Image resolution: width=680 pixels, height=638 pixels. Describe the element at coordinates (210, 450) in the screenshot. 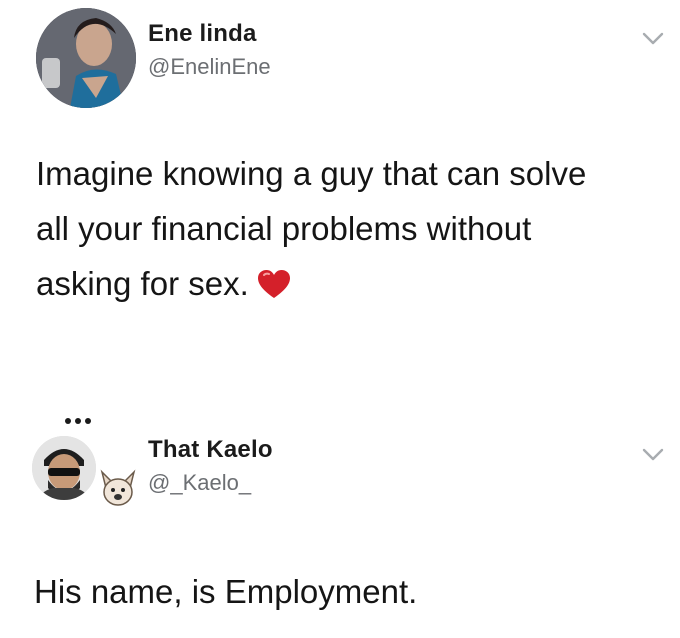

I see `author-name: That Kaelo` at that location.